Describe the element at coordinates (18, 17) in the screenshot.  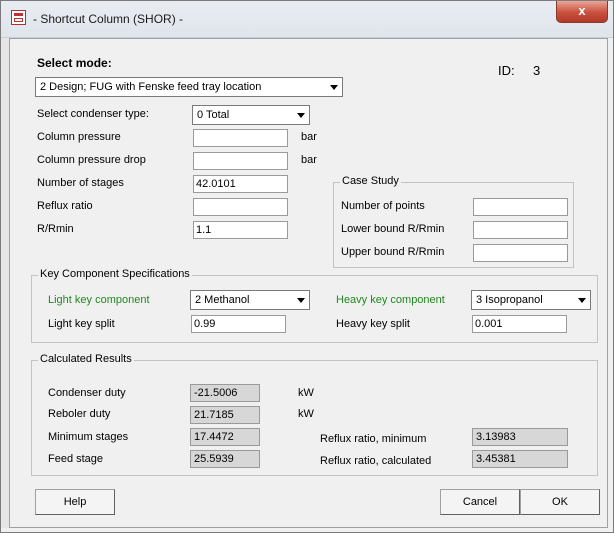
I see `app-icon` at that location.